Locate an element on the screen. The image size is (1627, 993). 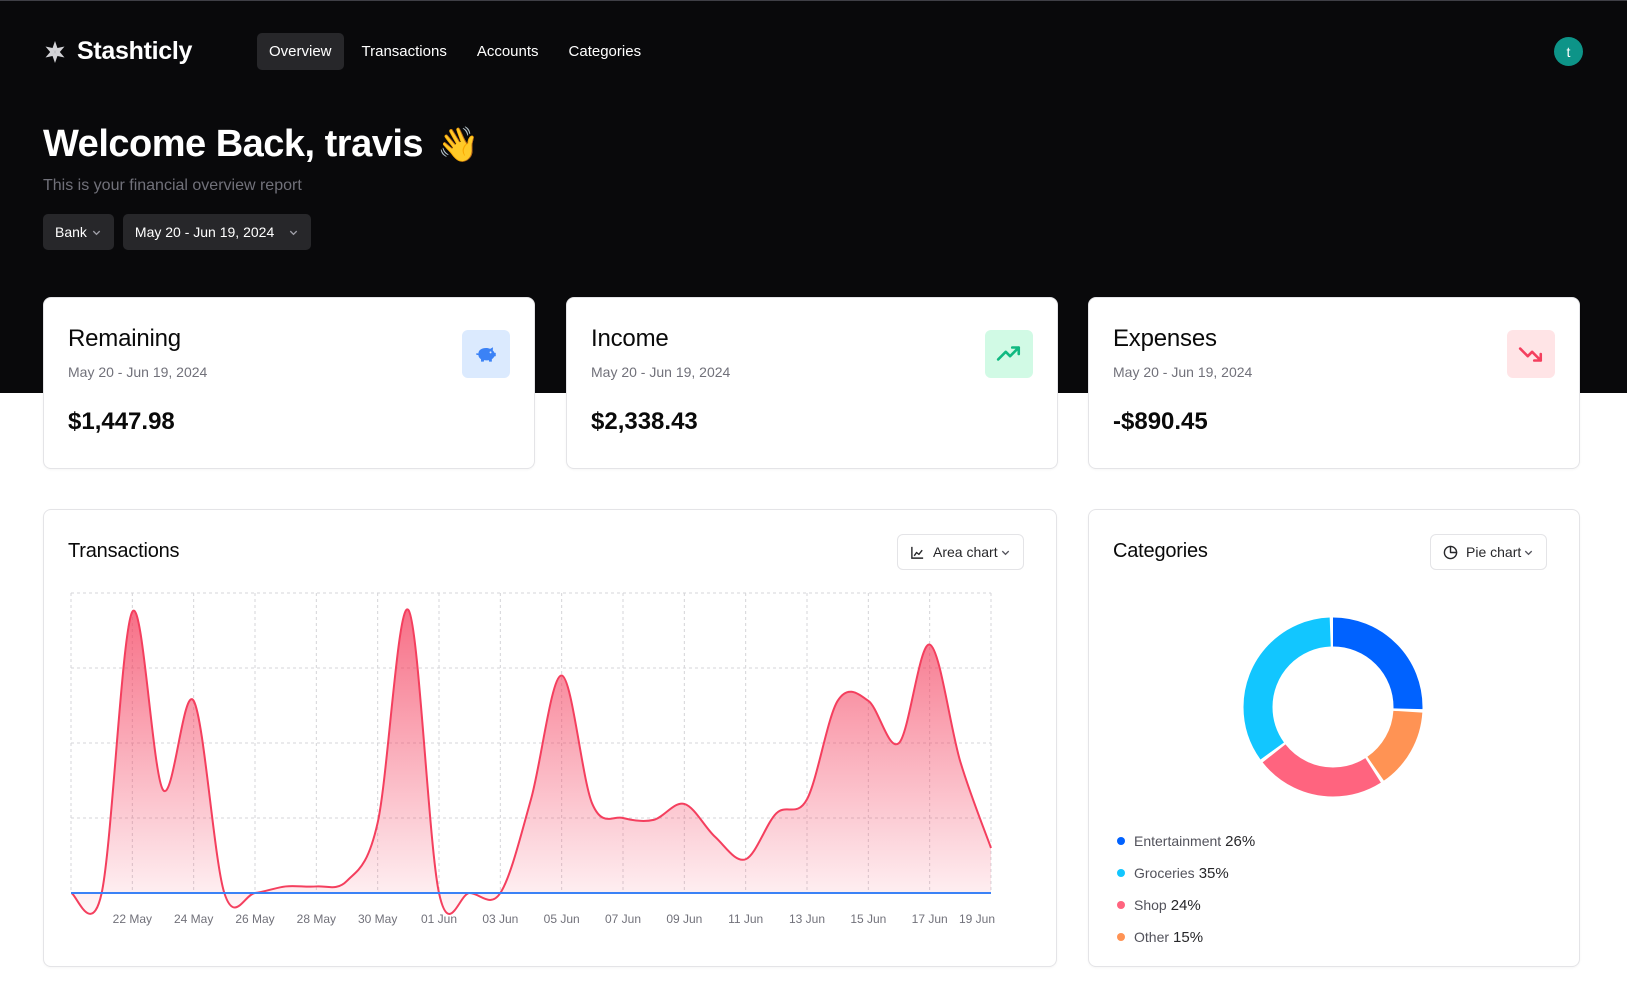
page-subtitle: This is your financial overview report is located at coordinates (172, 185).